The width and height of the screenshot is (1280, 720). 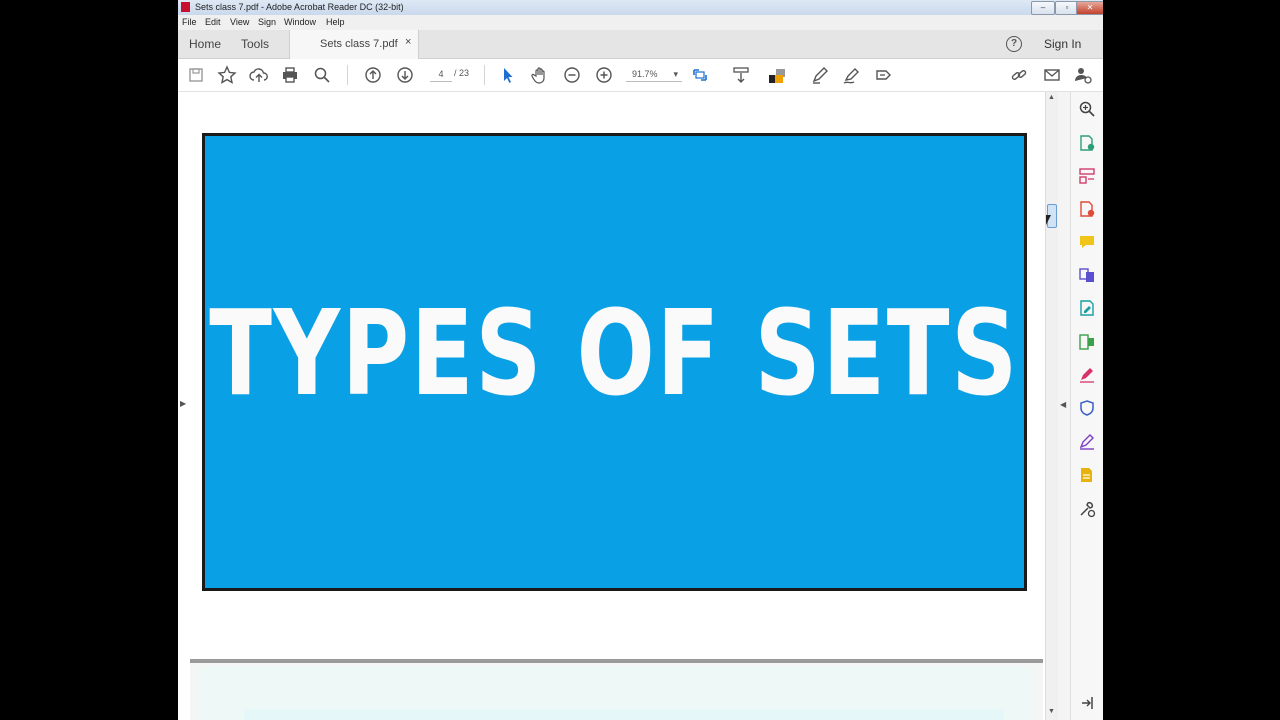 What do you see at coordinates (1087, 703) in the screenshot?
I see `collapse-panel-icon` at bounding box center [1087, 703].